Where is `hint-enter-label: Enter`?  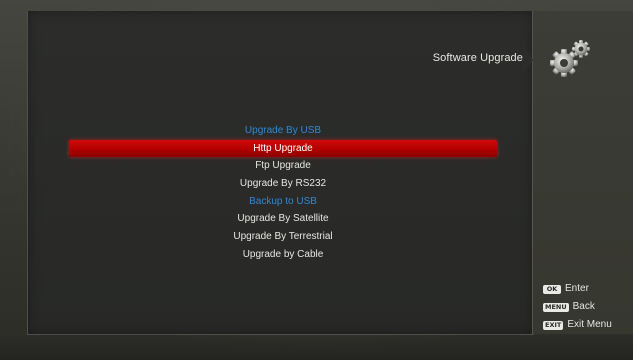
hint-enter-label: Enter is located at coordinates (577, 288).